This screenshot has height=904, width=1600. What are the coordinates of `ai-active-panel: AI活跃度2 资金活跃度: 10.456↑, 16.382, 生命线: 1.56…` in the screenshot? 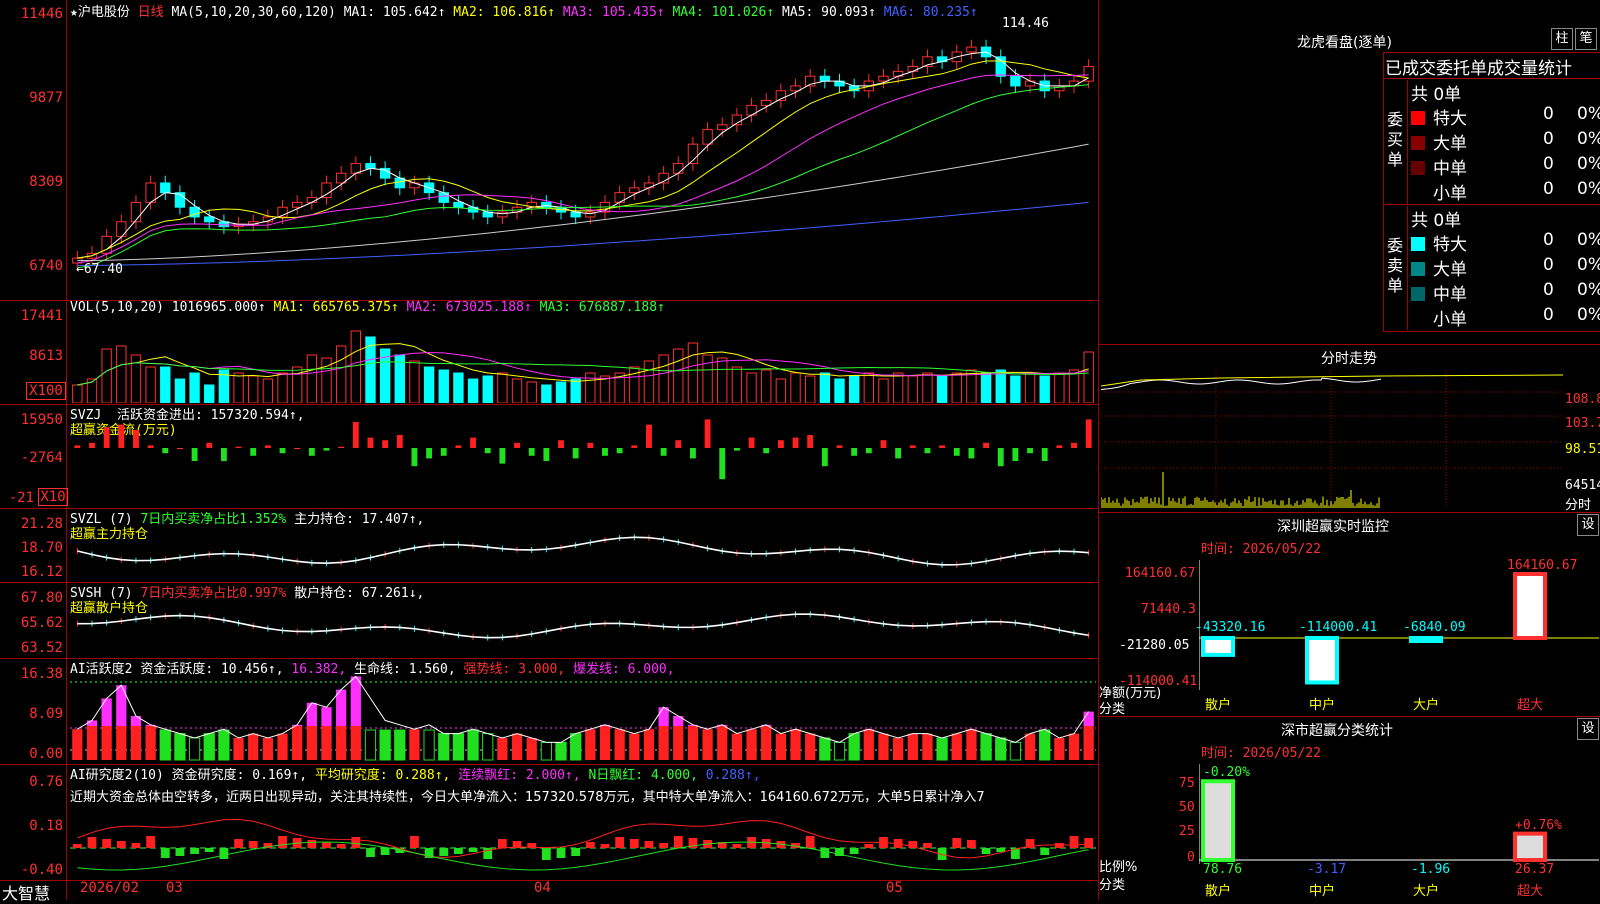 It's located at (549, 711).